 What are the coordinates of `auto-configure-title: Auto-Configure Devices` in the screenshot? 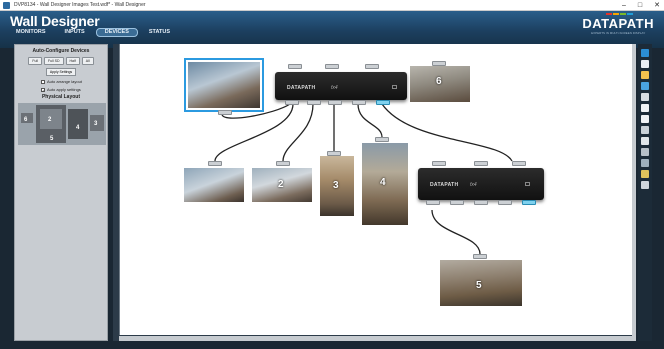 It's located at (61, 51).